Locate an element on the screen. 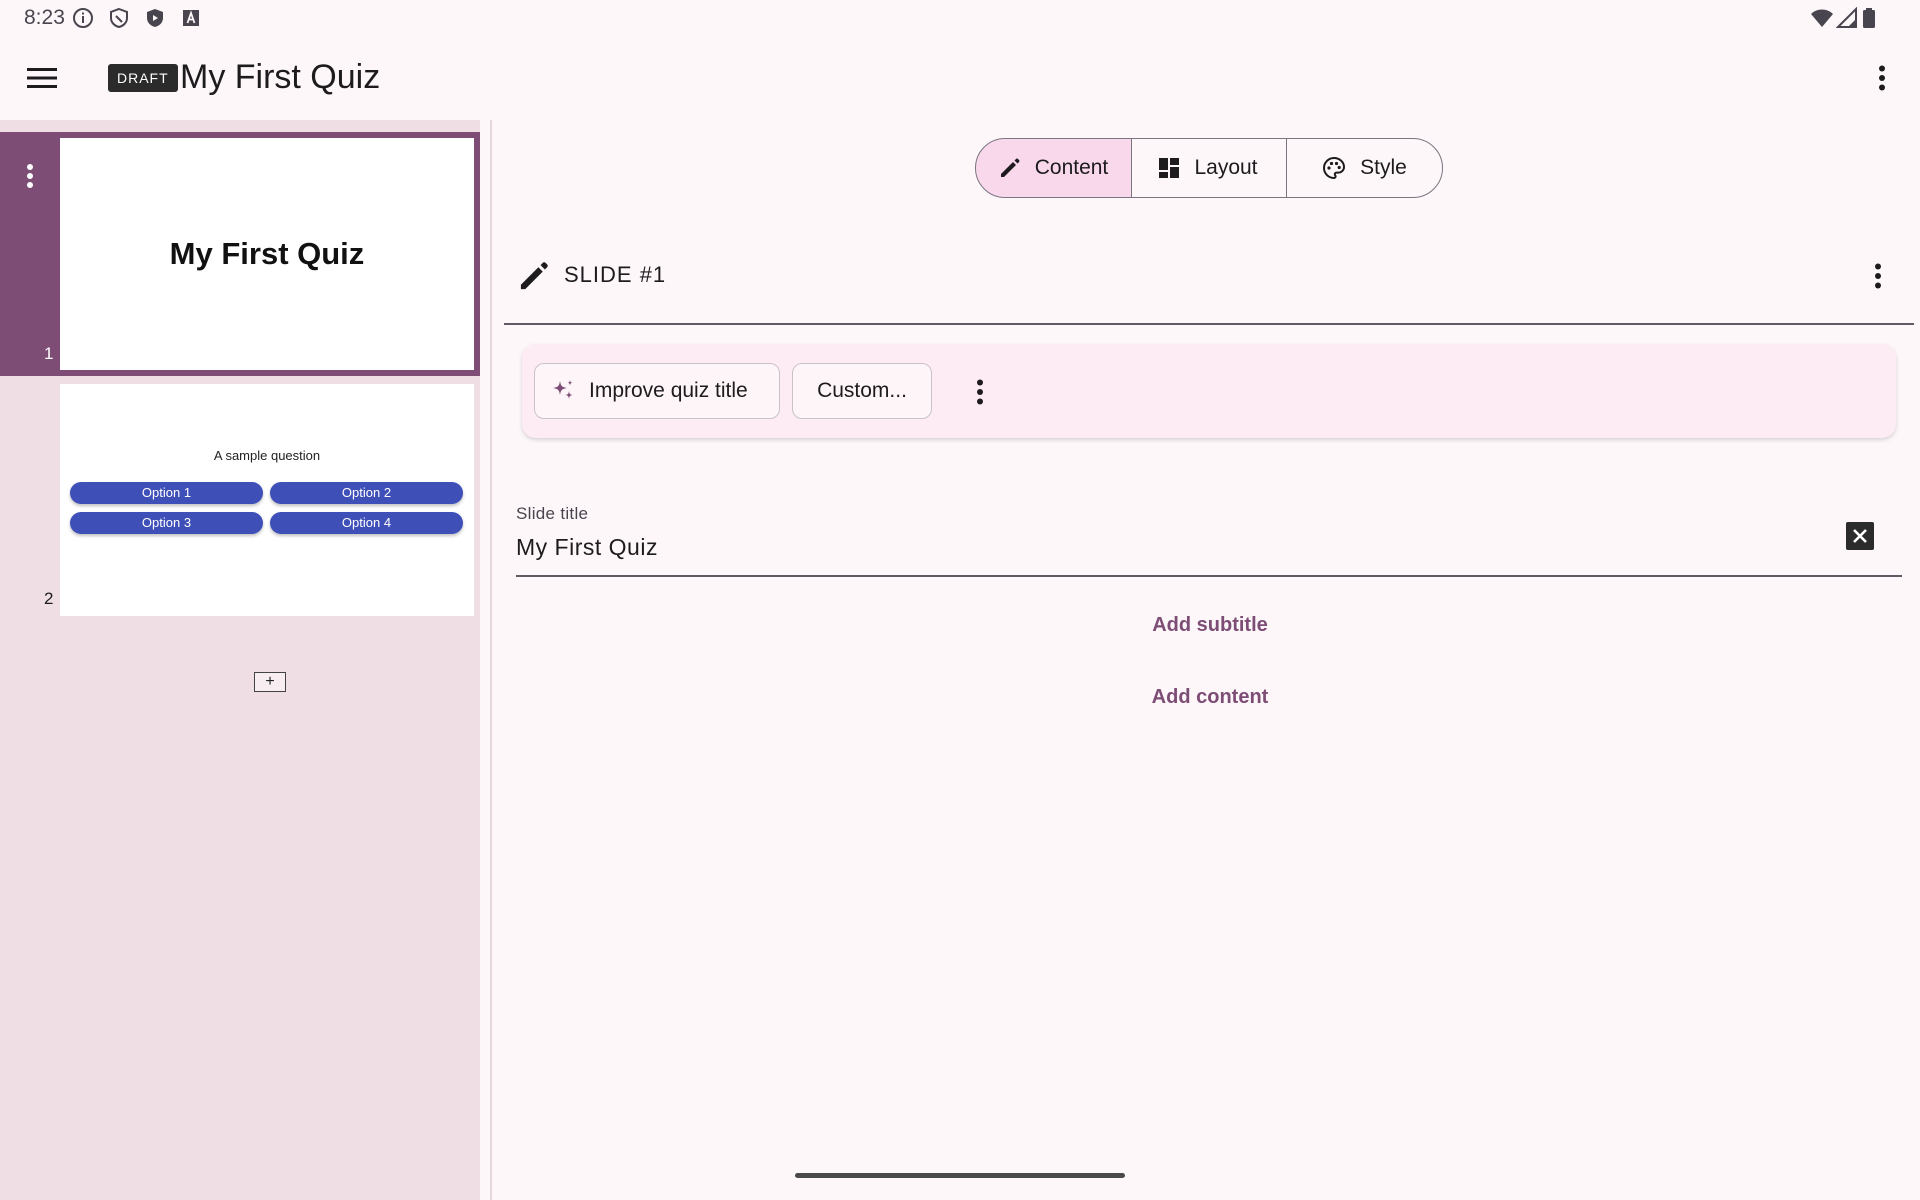  close-icon is located at coordinates (1860, 536).